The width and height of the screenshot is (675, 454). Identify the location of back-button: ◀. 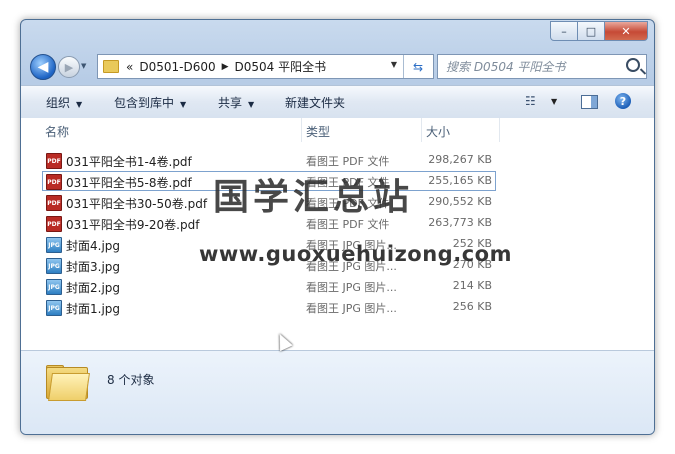
(43, 67).